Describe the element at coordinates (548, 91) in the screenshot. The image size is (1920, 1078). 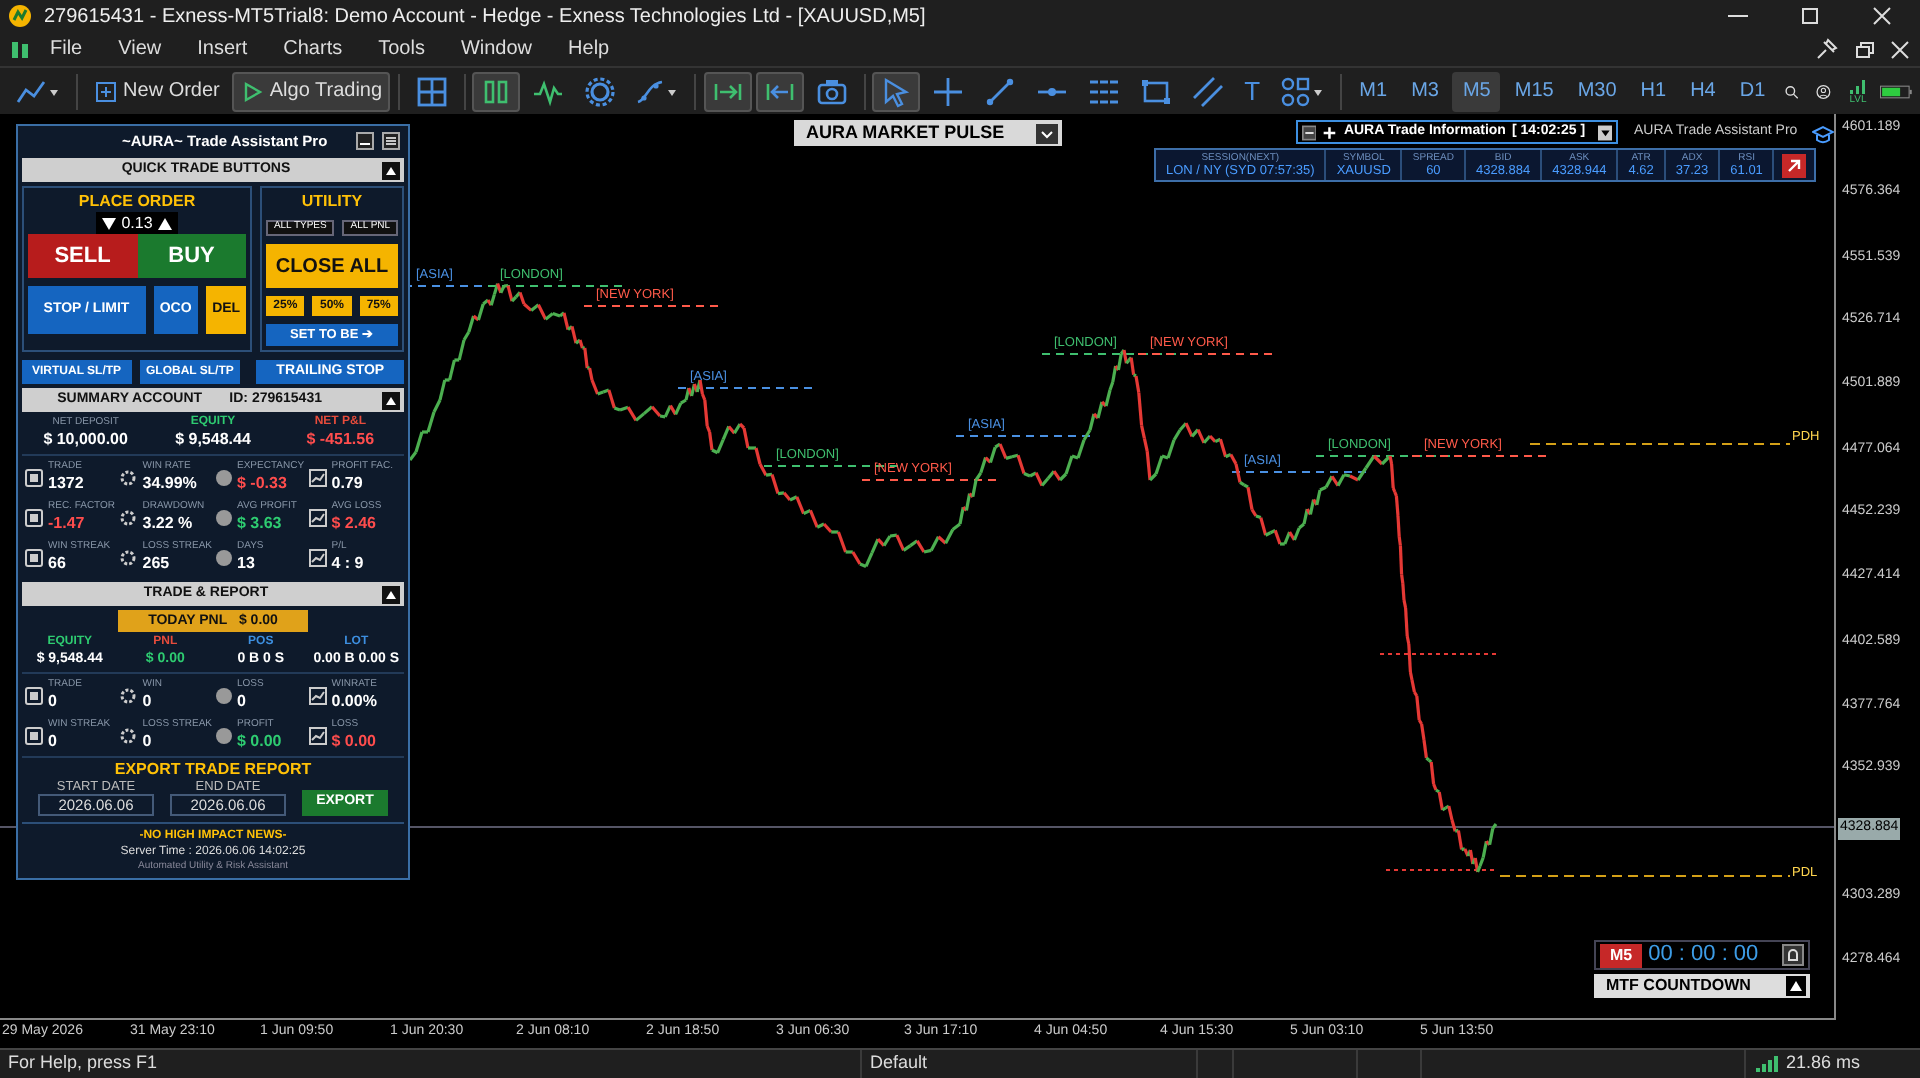
I see `wave-icon` at that location.